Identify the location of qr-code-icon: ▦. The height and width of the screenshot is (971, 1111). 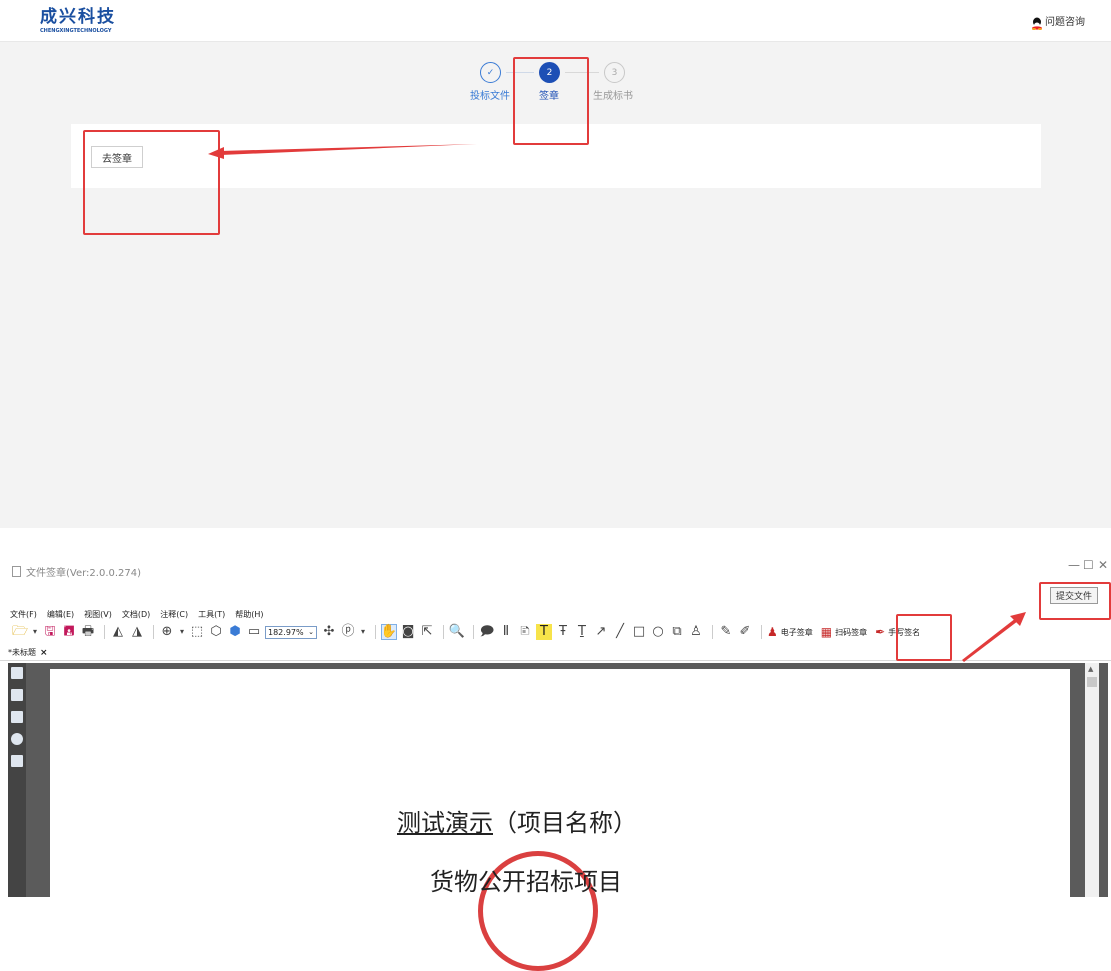
(826, 632).